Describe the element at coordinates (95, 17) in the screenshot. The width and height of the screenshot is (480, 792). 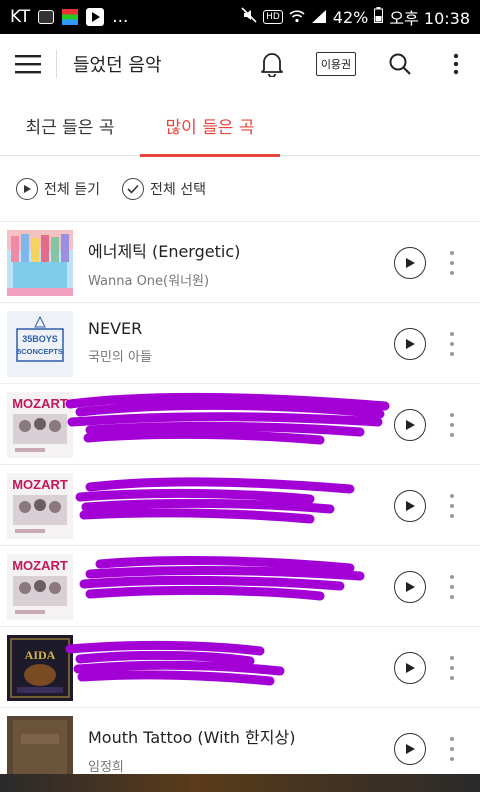
I see `media-play-icon` at that location.